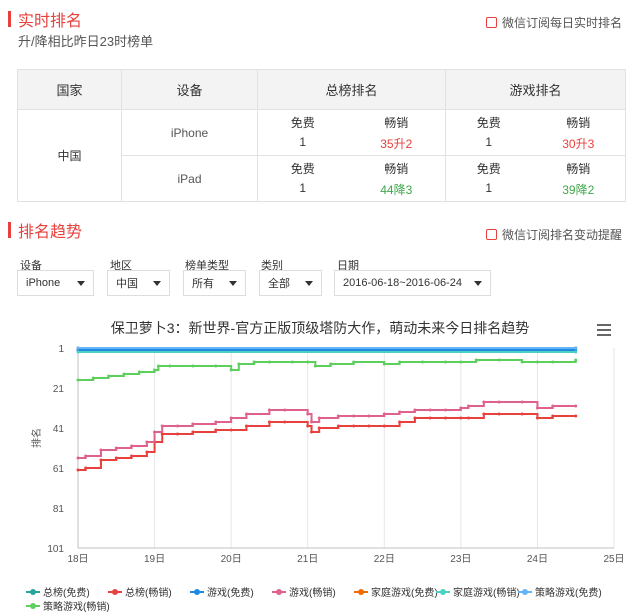 Image resolution: width=640 pixels, height=613 pixels. What do you see at coordinates (384, 559) in the screenshot?
I see `x-tick-label: 22日` at bounding box center [384, 559].